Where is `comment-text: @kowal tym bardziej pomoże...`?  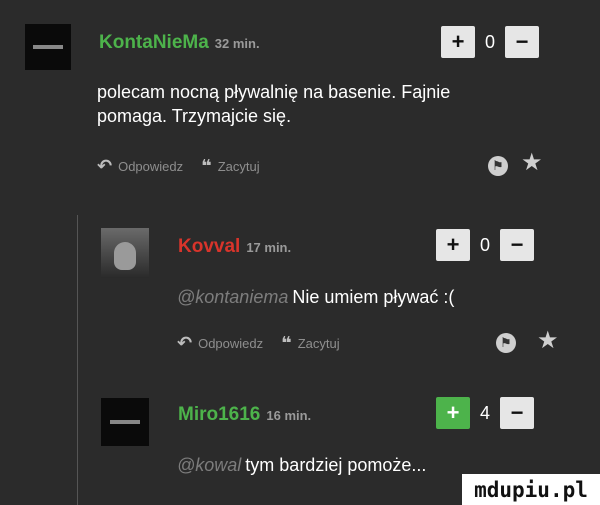 comment-text: @kowal tym bardziej pomoże... is located at coordinates (301, 465).